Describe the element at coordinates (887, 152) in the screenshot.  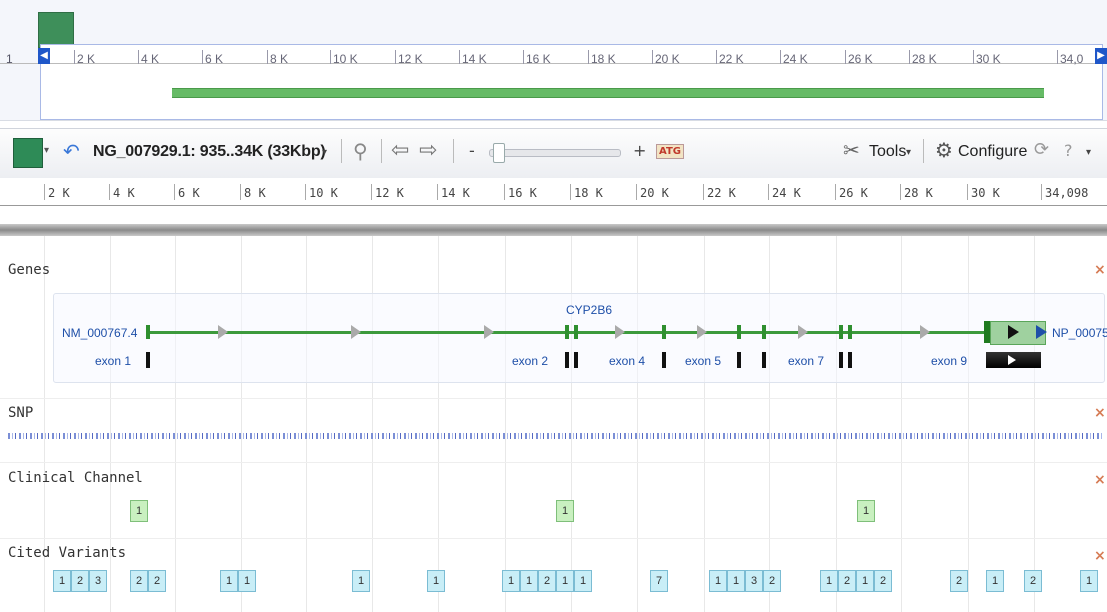
I see `tools-menu: Tools` at that location.